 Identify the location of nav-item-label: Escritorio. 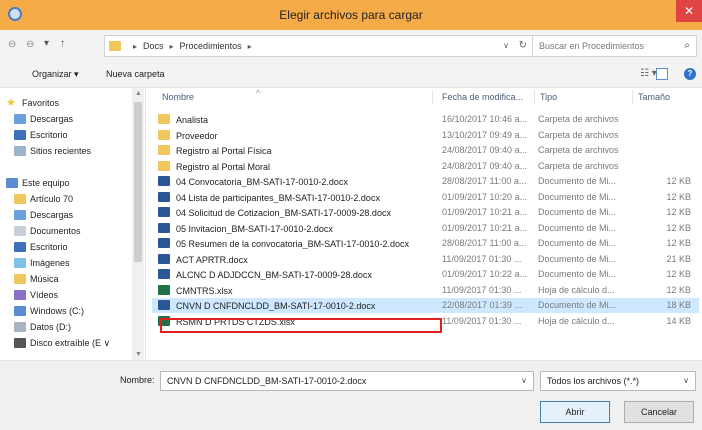
(49, 135).